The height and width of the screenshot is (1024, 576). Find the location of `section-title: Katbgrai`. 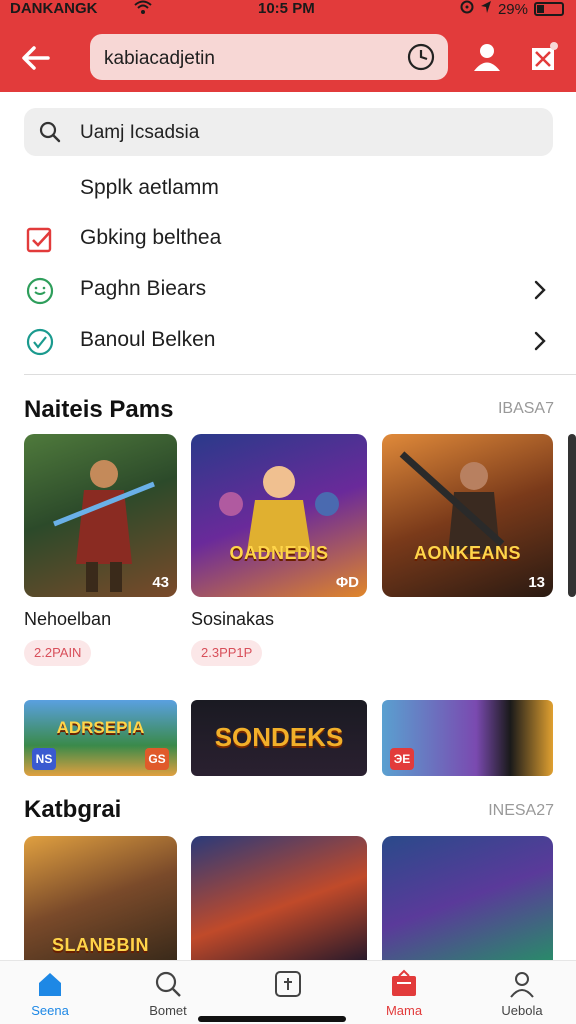

section-title: Katbgrai is located at coordinates (73, 809).